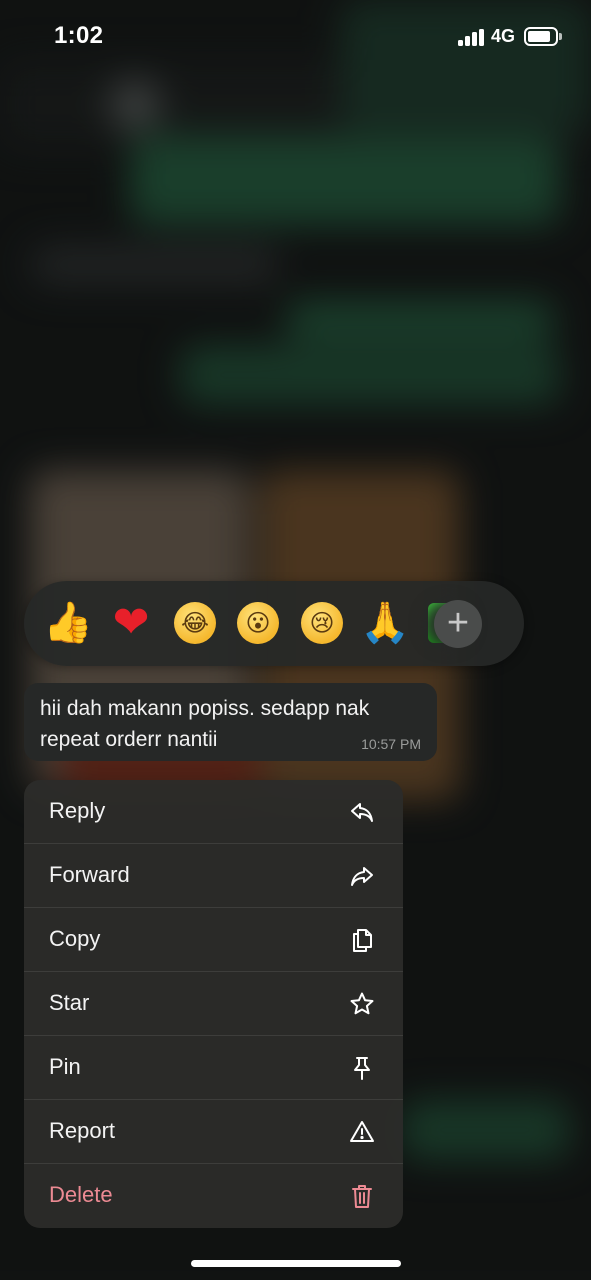 Image resolution: width=591 pixels, height=1280 pixels. I want to click on tears-of-joy-emoji: 😂, so click(195, 623).